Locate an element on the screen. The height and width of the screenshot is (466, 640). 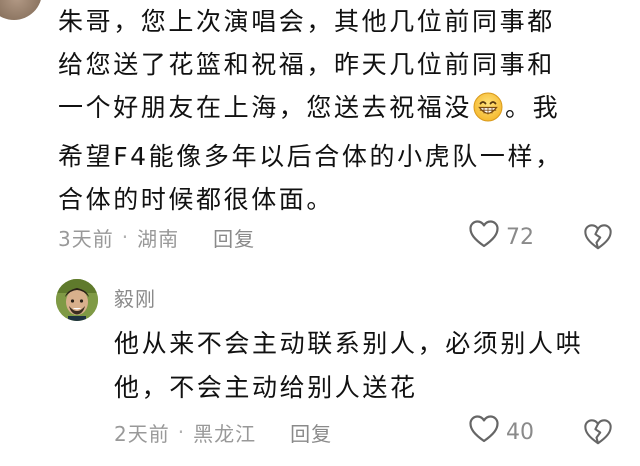
reply-author-name: 毅刚 is located at coordinates (135, 297).